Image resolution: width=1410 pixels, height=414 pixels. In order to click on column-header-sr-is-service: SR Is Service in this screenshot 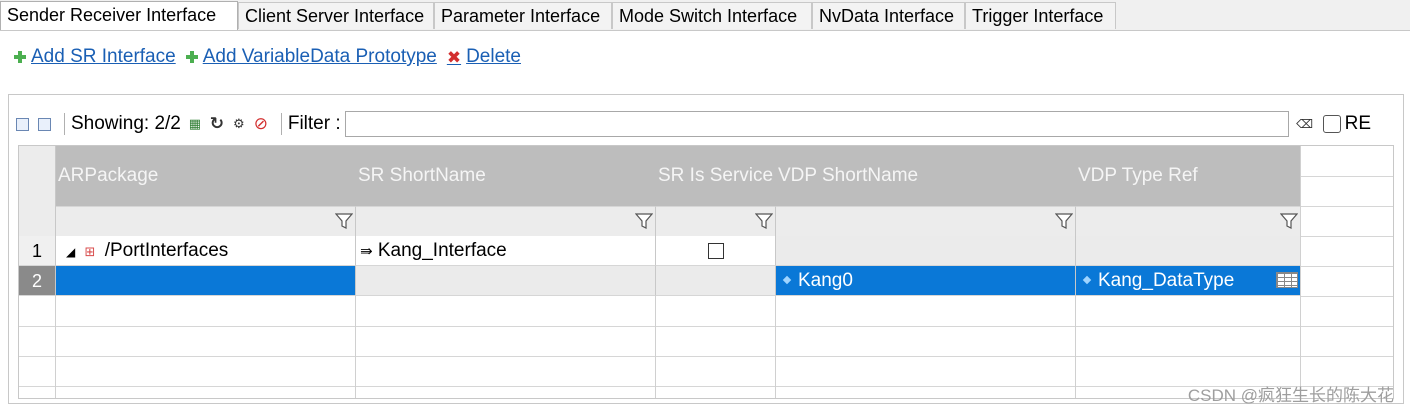, I will do `click(716, 176)`.